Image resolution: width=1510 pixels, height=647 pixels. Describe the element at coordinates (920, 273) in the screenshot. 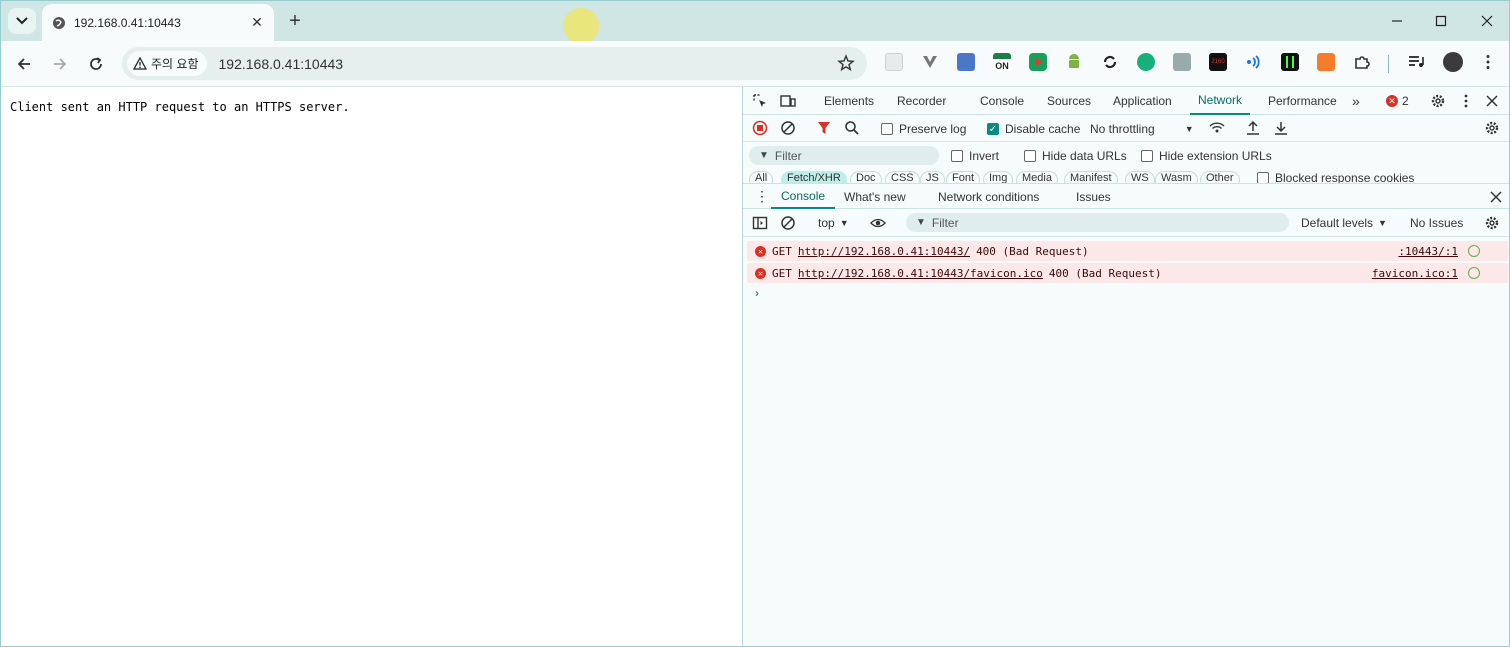

I see `request-url-link: http://192.168.0.41:10443/favicon.ico` at that location.